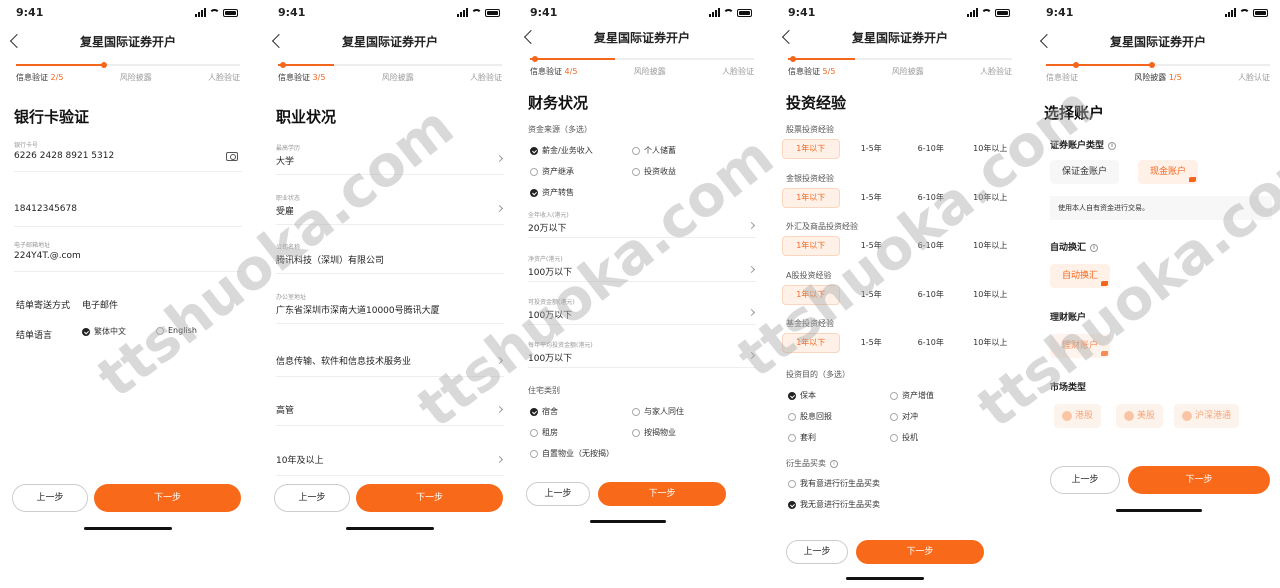  I want to click on market-chip-connect: 沪深港通, so click(1207, 416).